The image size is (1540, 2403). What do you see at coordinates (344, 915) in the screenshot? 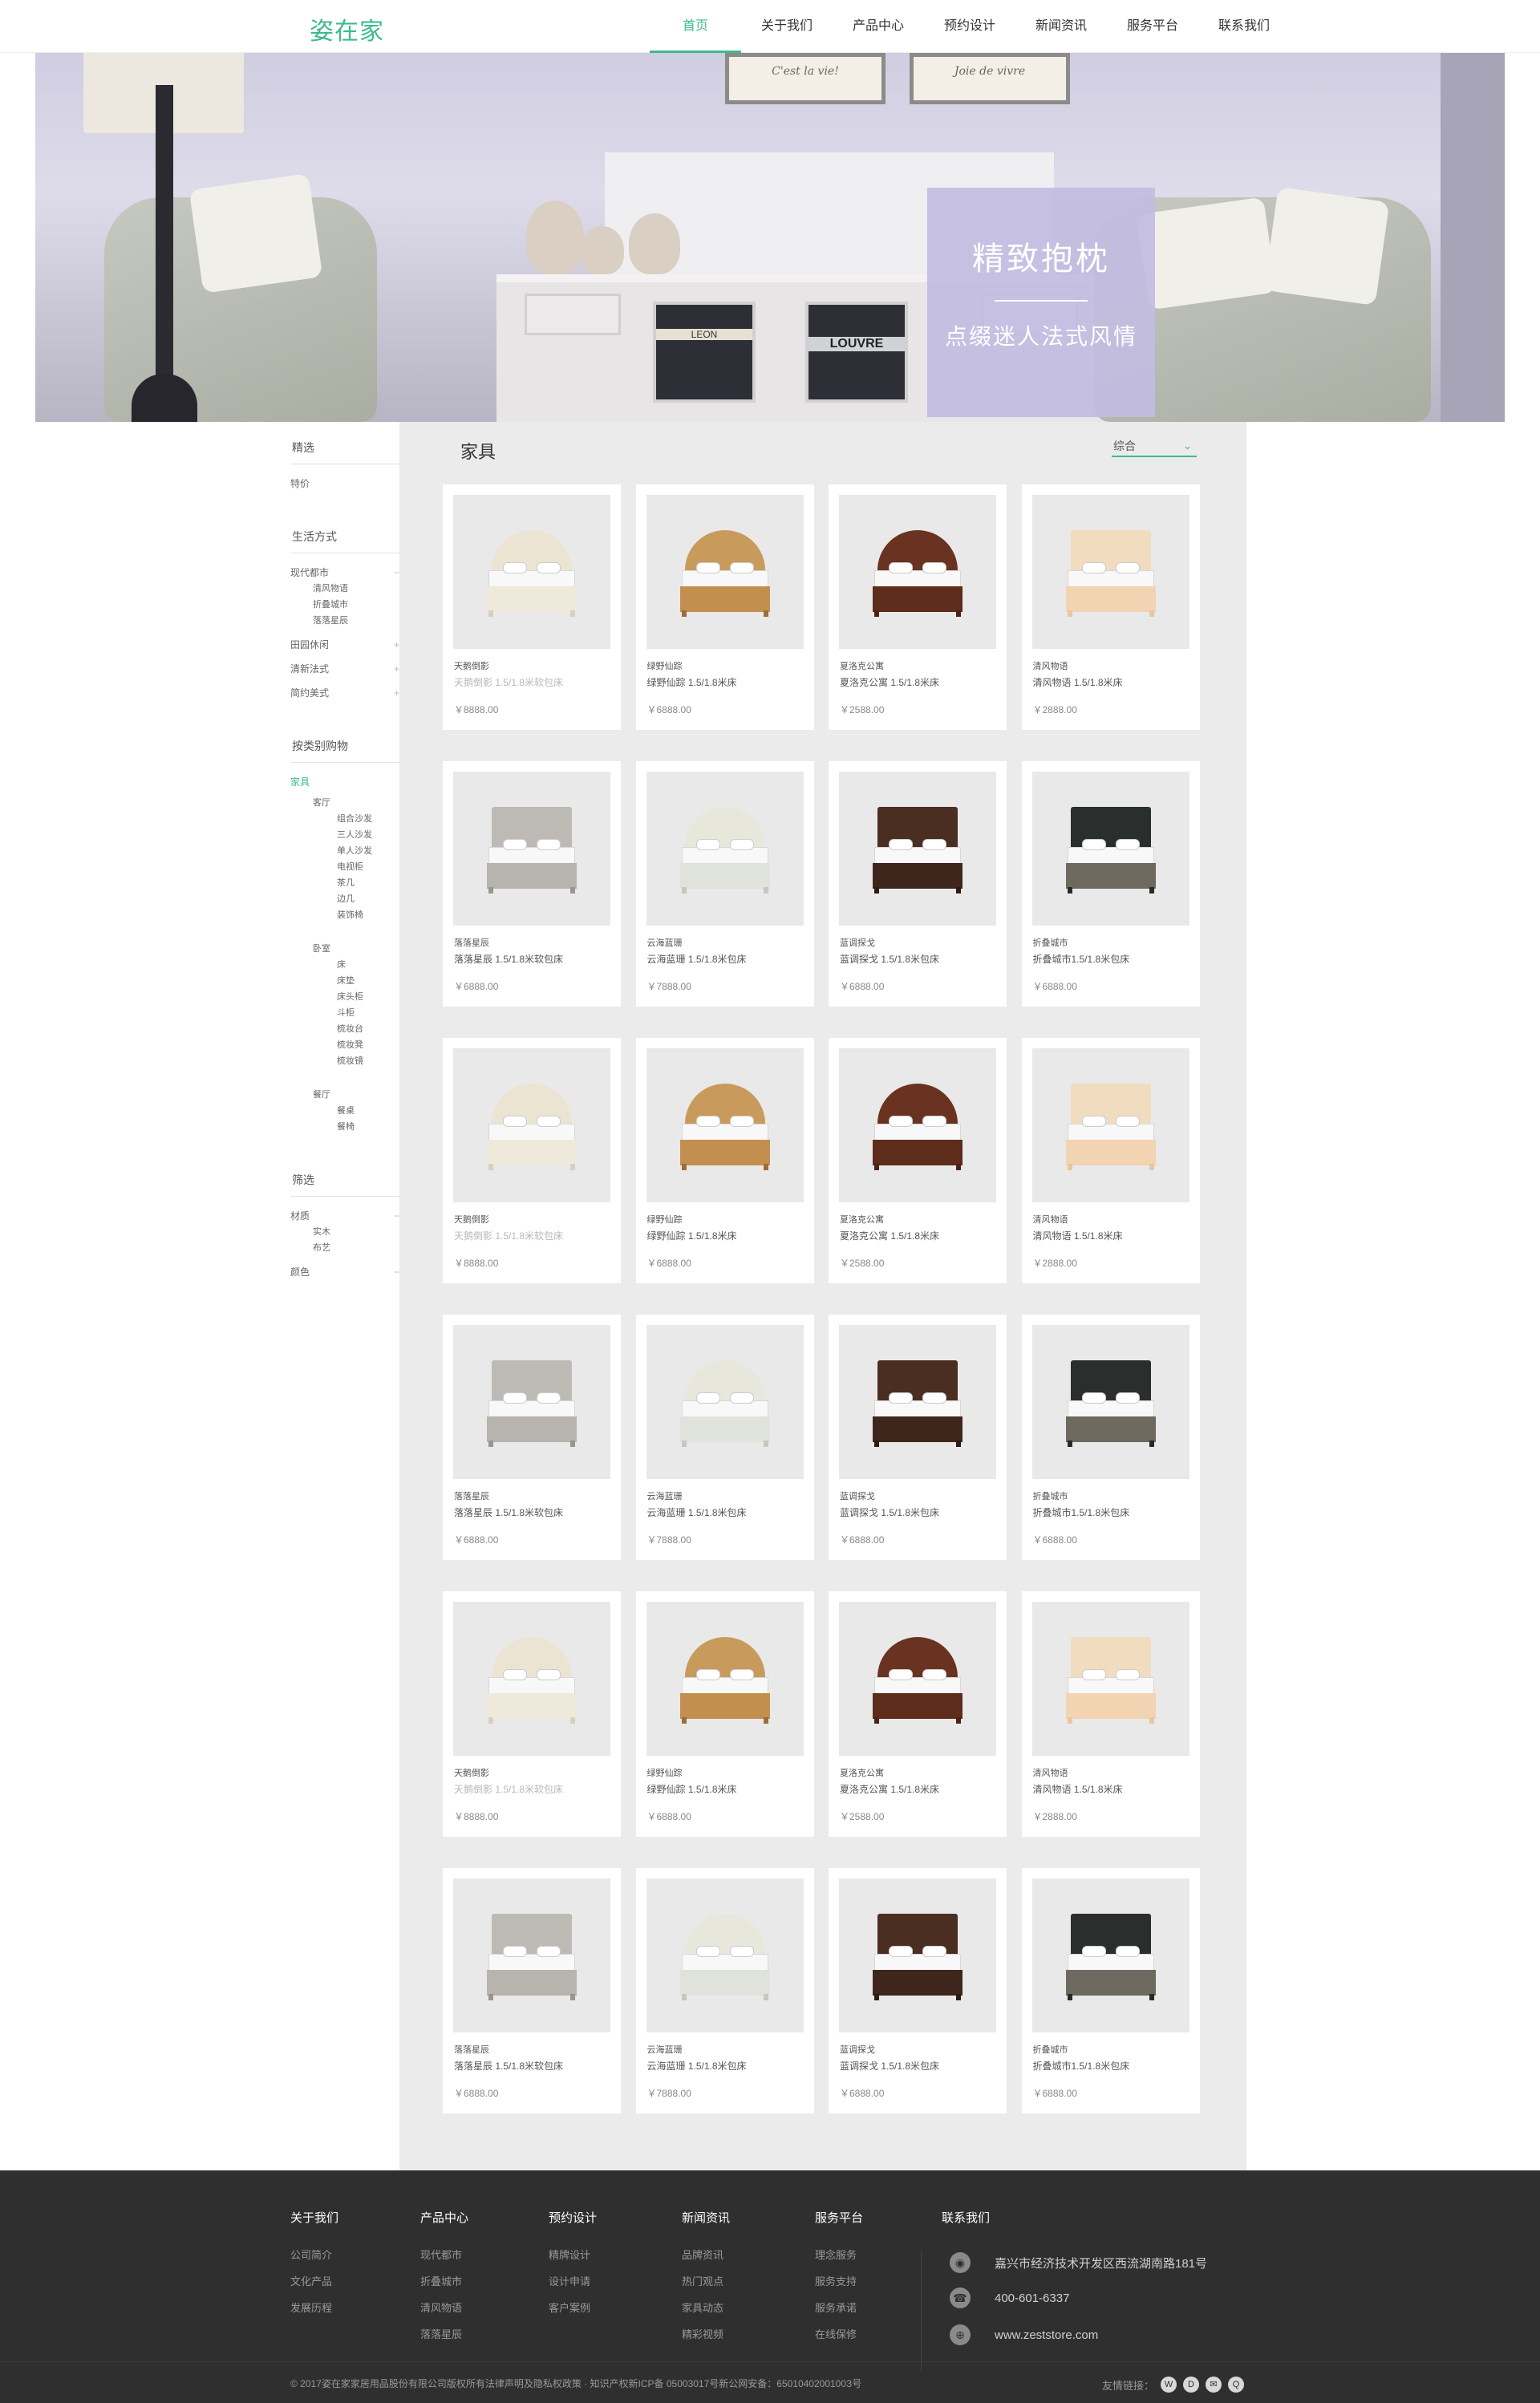
I see `sidebar-item: 装饰椅` at bounding box center [344, 915].